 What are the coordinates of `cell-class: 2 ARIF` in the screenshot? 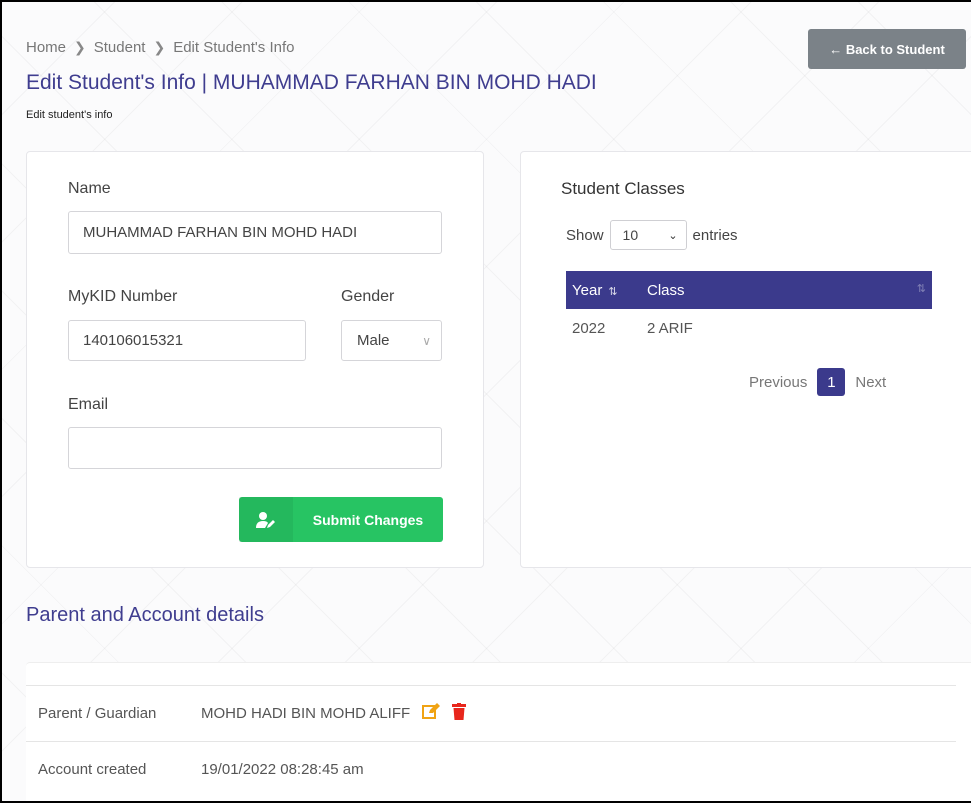 It's located at (670, 328).